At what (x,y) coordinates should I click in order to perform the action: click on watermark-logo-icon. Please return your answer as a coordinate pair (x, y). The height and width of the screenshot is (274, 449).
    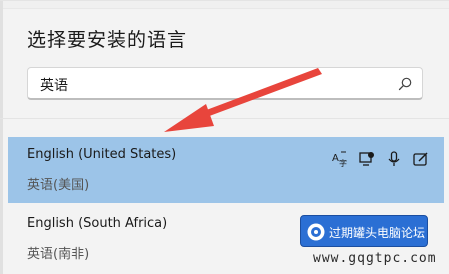
    Looking at the image, I should click on (316, 232).